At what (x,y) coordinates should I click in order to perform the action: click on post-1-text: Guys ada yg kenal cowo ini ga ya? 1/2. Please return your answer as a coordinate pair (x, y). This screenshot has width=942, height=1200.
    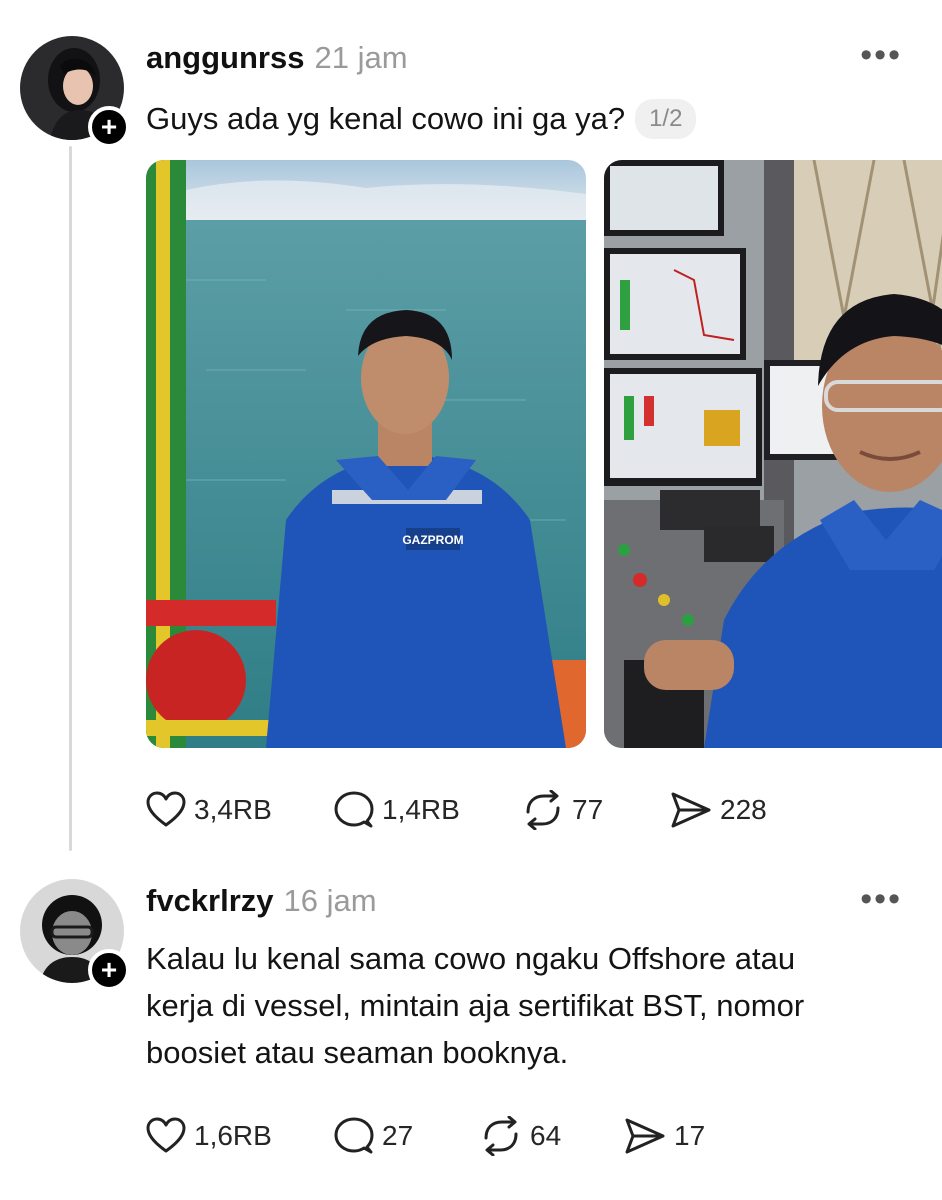
    Looking at the image, I should click on (421, 118).